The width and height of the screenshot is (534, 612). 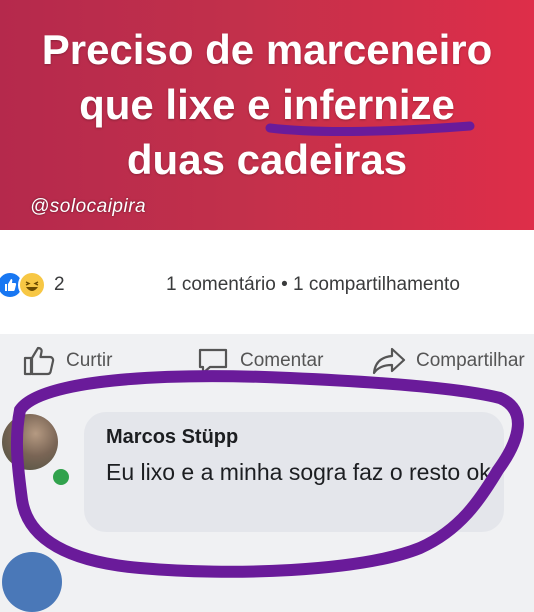 I want to click on comment-text: Eu lixo e a minha sogra faz o resto ok, so click(x=298, y=472).